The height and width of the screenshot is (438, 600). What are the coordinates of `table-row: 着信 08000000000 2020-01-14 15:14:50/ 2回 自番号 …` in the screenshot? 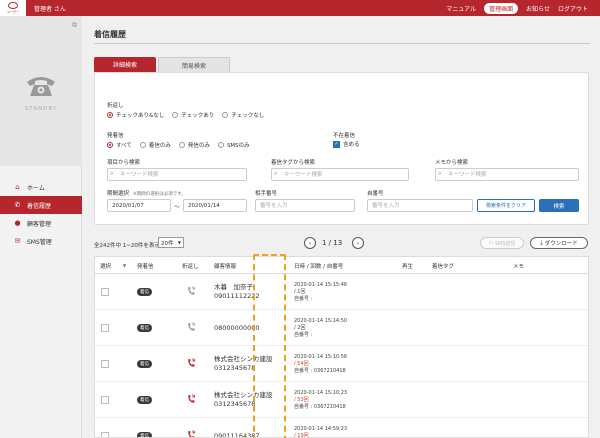 It's located at (341, 328).